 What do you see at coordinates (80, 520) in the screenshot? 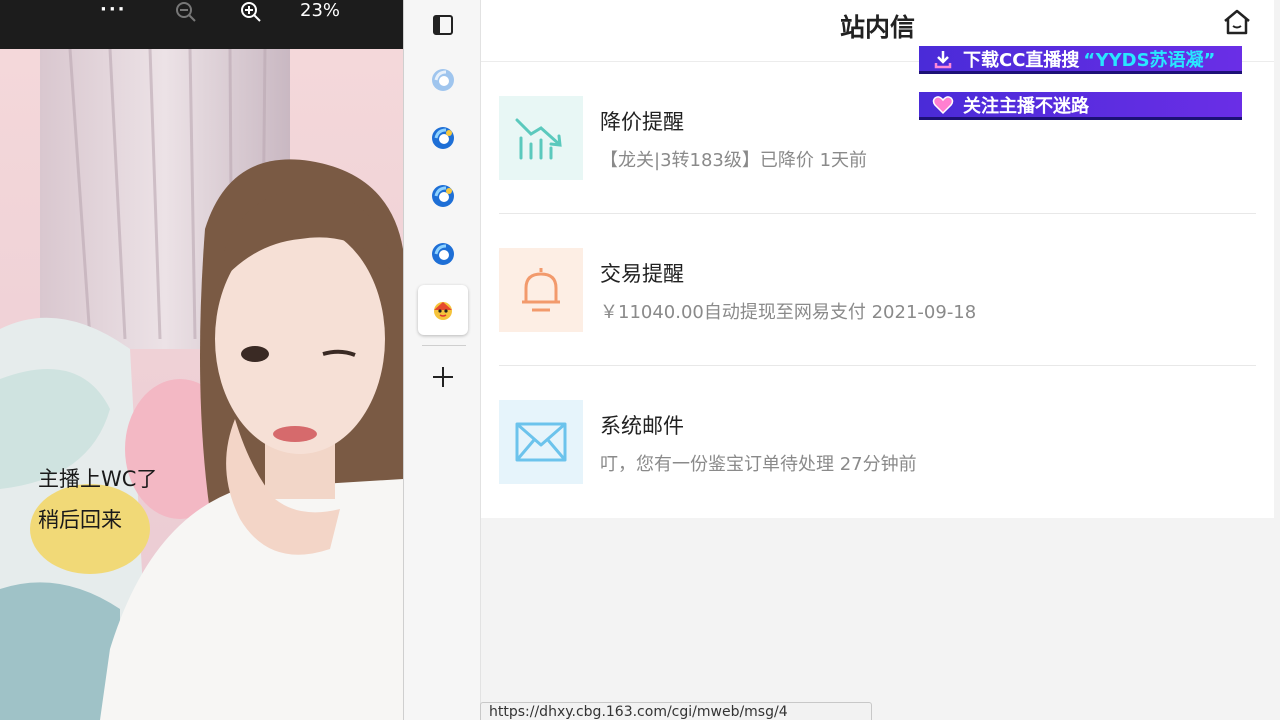
I see `stream-overlay-line2: 稍后回来` at bounding box center [80, 520].